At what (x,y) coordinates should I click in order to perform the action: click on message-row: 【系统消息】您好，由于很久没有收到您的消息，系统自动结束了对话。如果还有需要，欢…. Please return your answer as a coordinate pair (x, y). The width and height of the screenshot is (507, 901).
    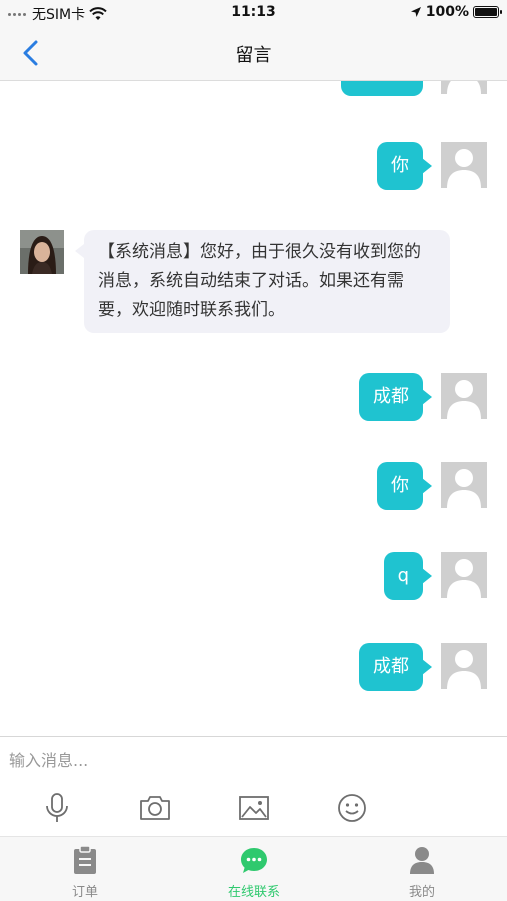
    Looking at the image, I should click on (235, 281).